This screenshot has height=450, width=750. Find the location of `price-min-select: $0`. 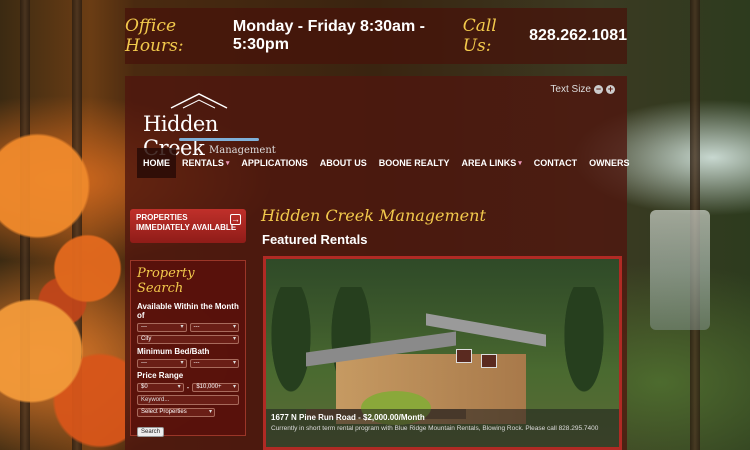

price-min-select: $0 is located at coordinates (160, 387).